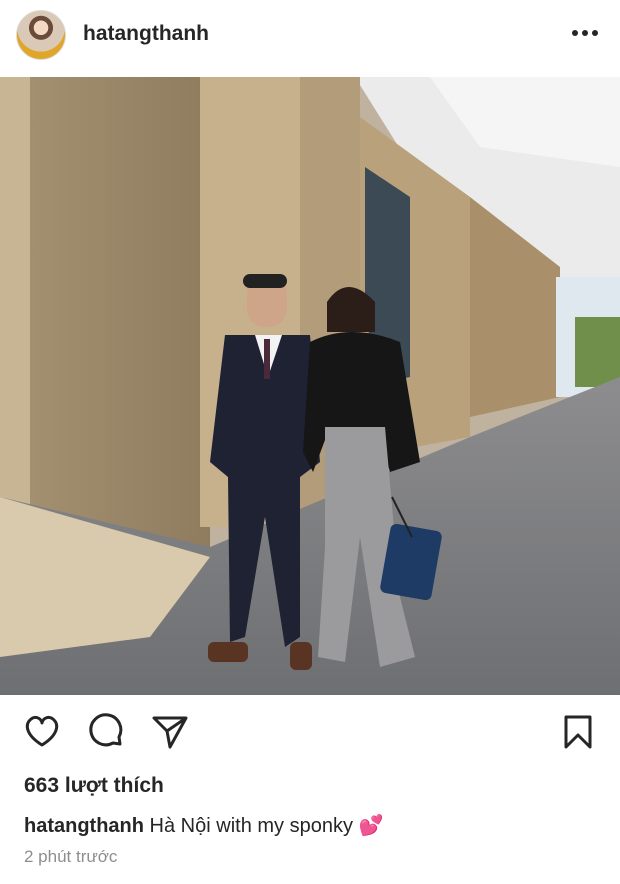 The width and height of the screenshot is (620, 884). Describe the element at coordinates (371, 826) in the screenshot. I see `hearts-emoji: 💕` at that location.